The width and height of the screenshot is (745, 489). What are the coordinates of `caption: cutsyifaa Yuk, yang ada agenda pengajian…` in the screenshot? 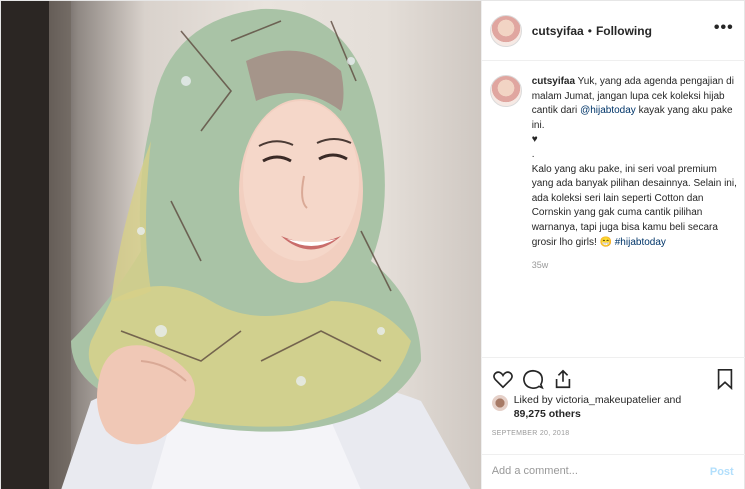 It's located at (614, 174).